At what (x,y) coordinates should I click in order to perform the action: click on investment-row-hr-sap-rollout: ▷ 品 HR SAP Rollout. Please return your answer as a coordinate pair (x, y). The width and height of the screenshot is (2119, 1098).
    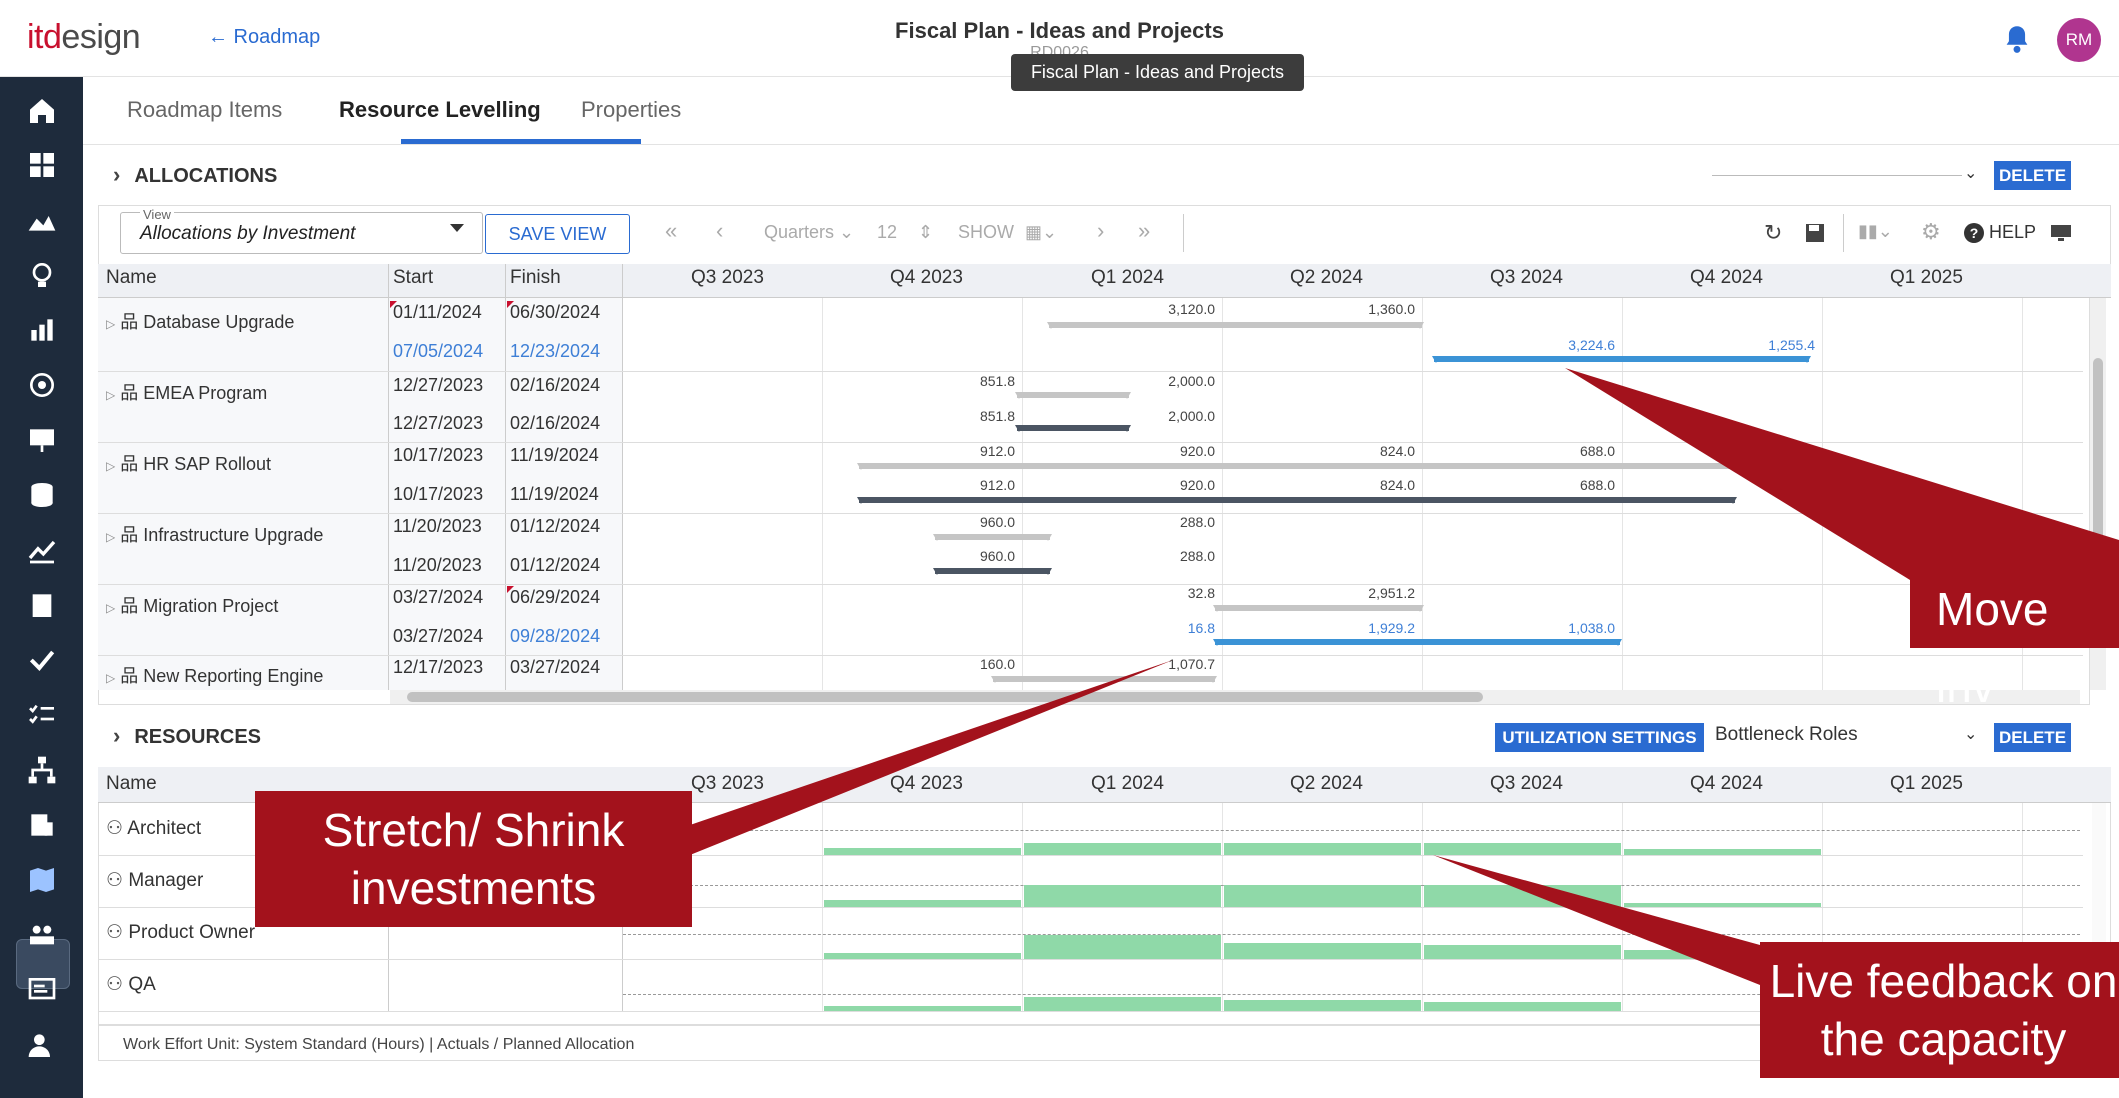
    Looking at the image, I should click on (188, 463).